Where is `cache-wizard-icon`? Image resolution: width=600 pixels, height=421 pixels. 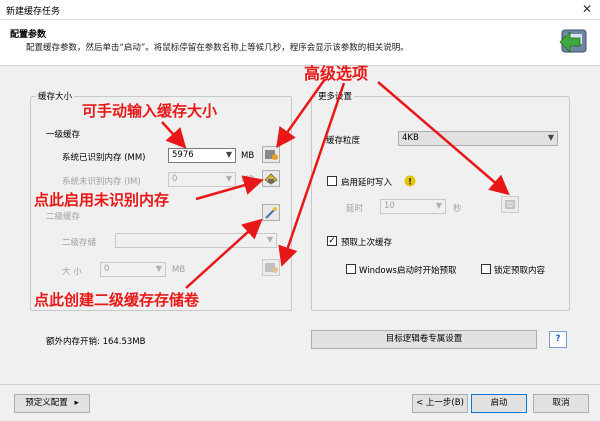 cache-wizard-icon is located at coordinates (573, 41).